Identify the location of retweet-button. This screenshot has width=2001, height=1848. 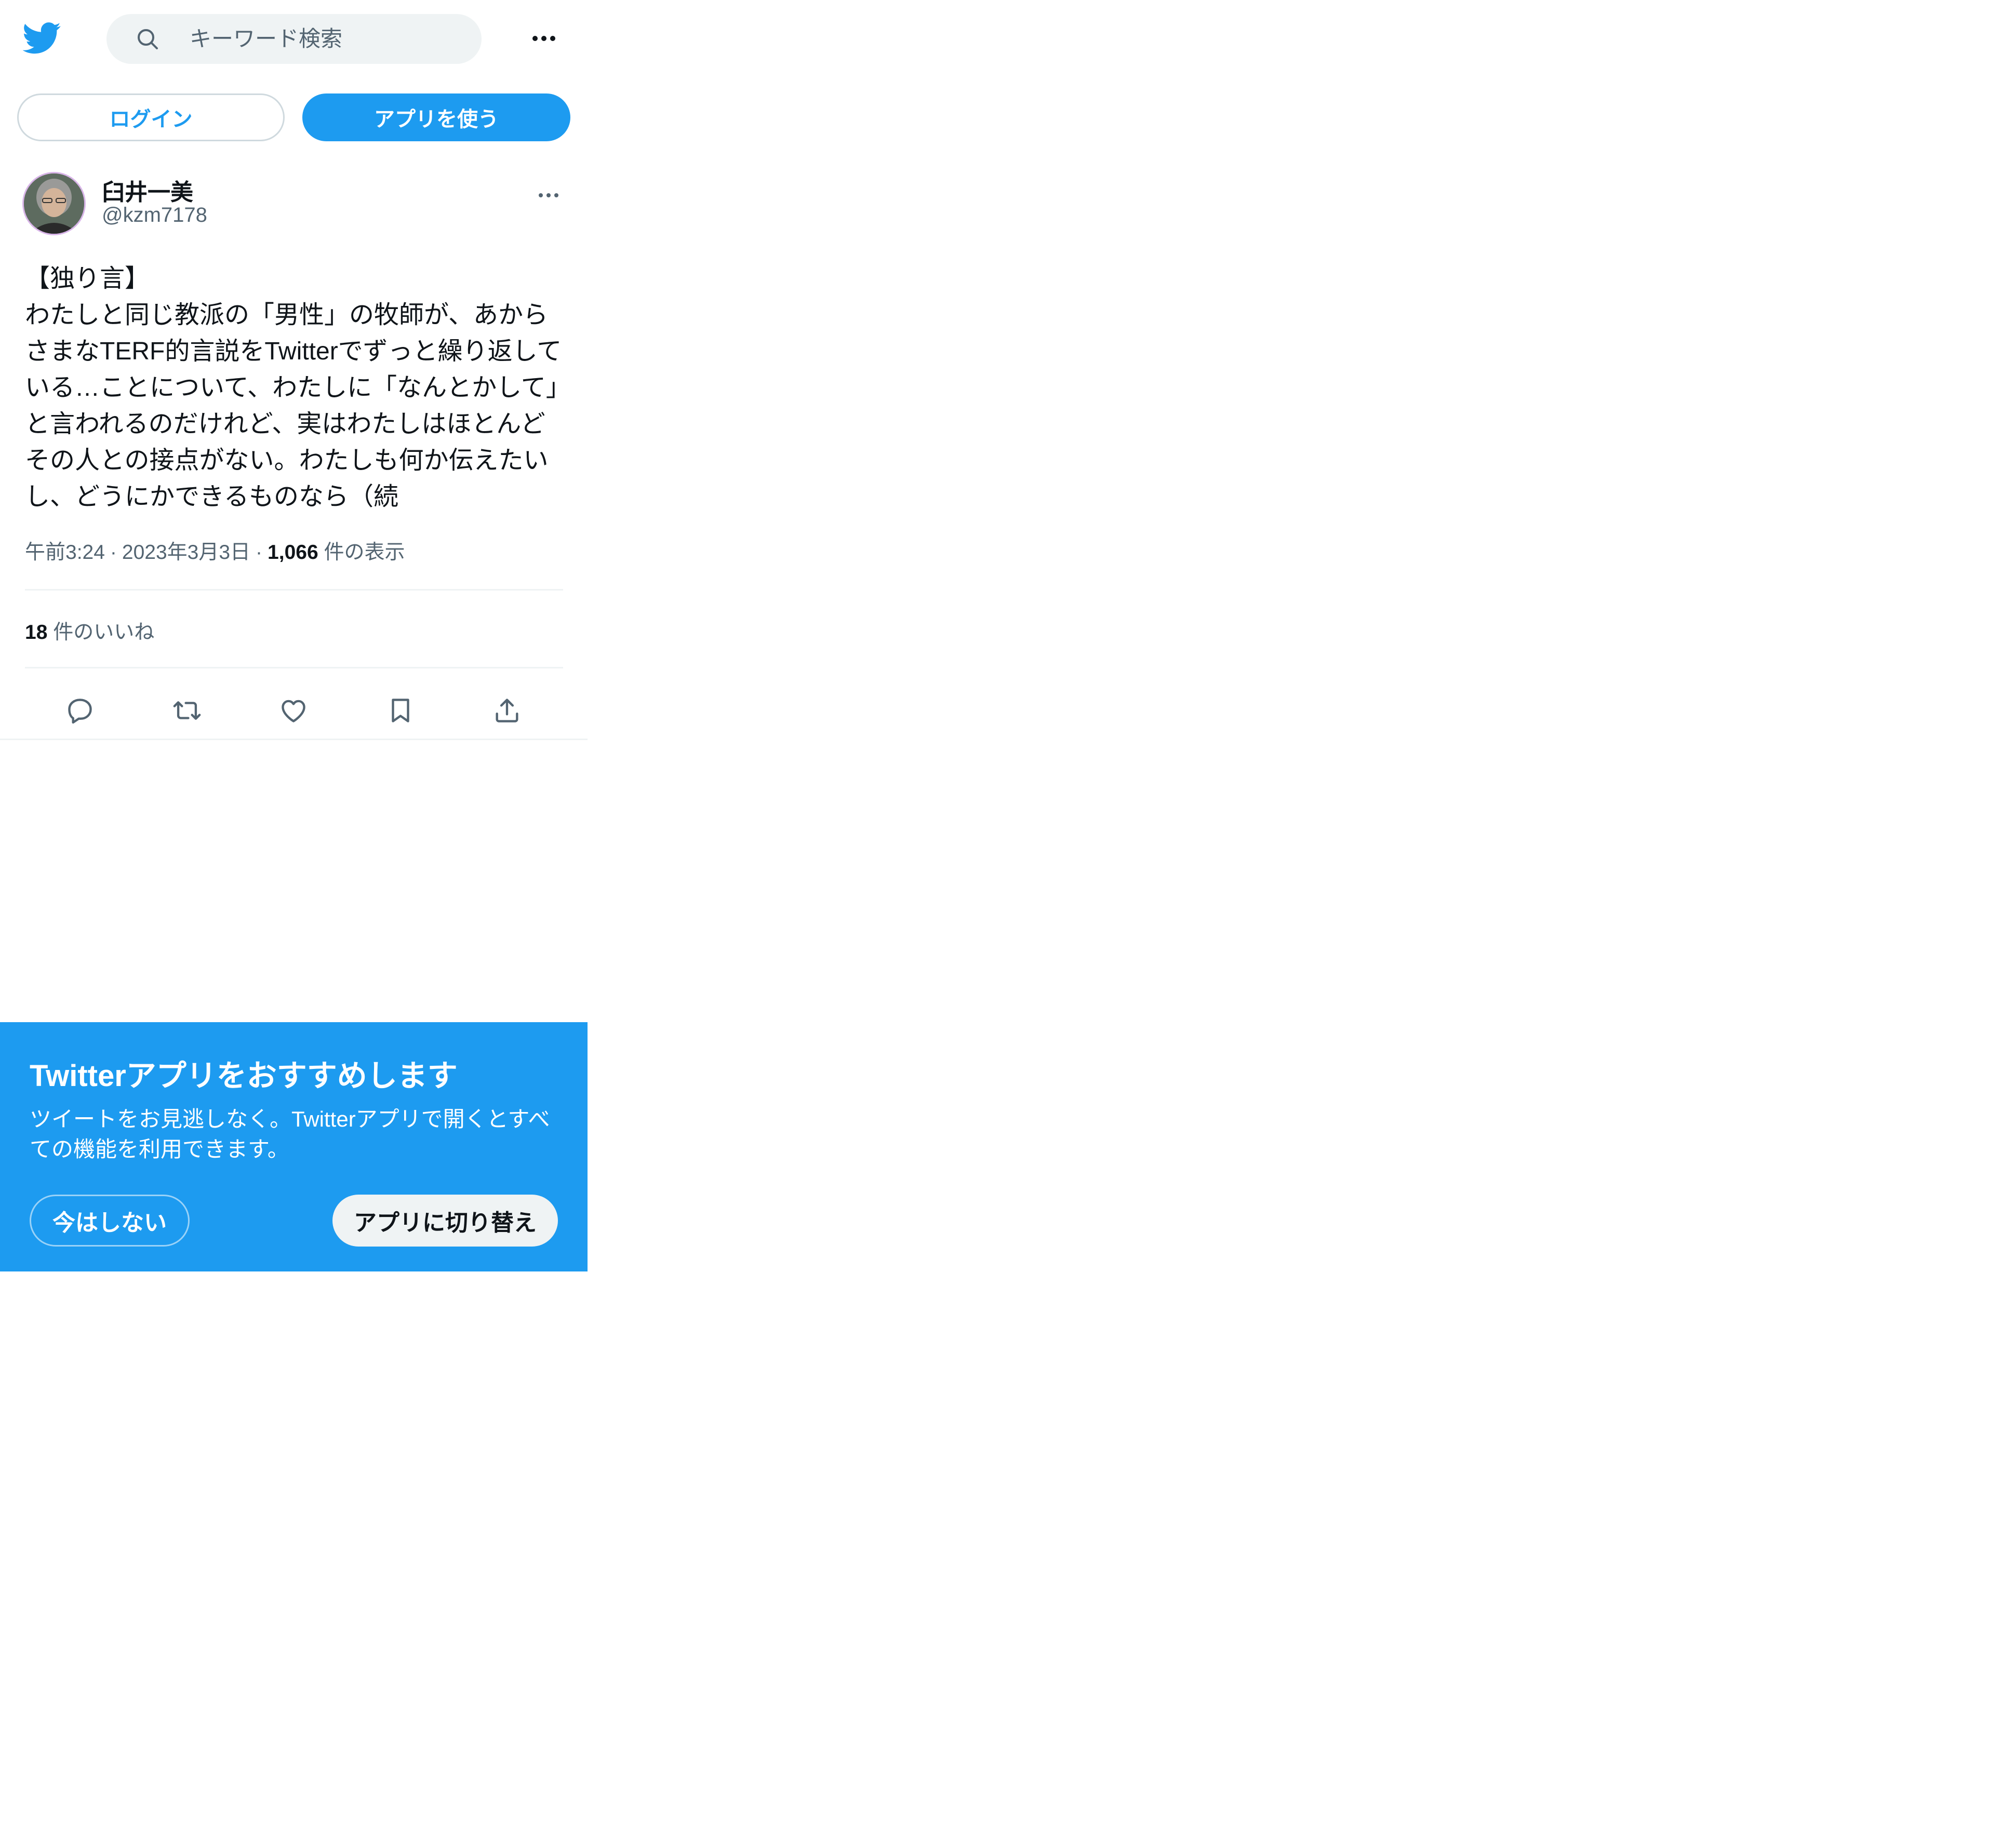
(187, 710).